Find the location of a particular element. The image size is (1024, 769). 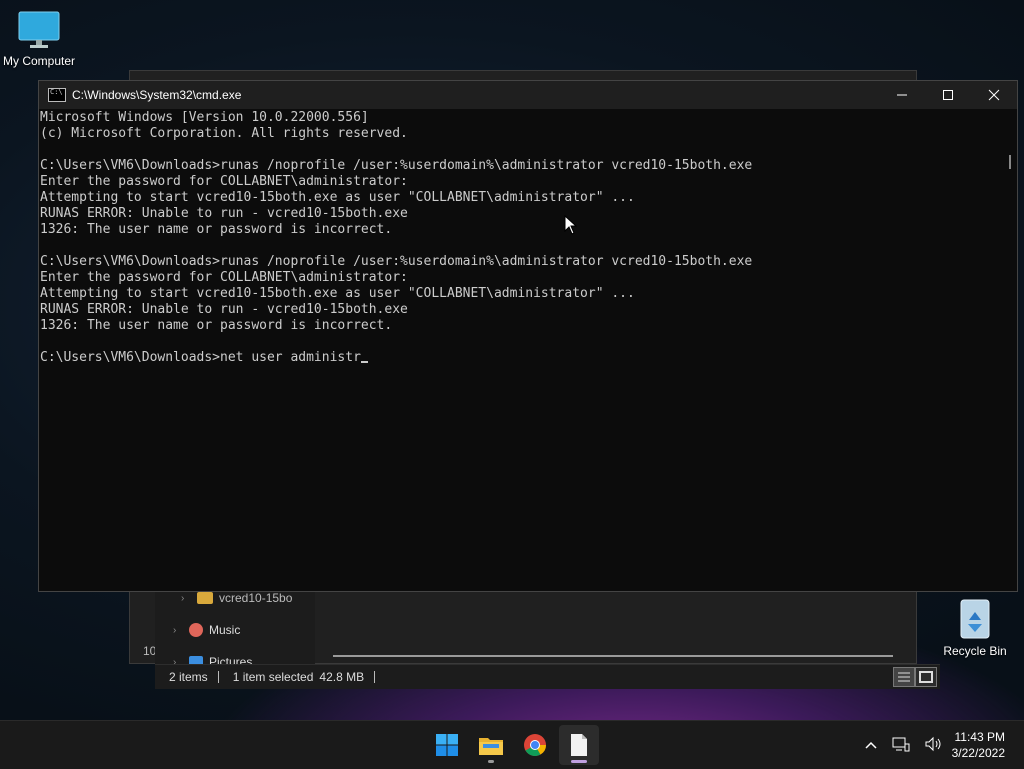

network-button is located at coordinates (901, 745).